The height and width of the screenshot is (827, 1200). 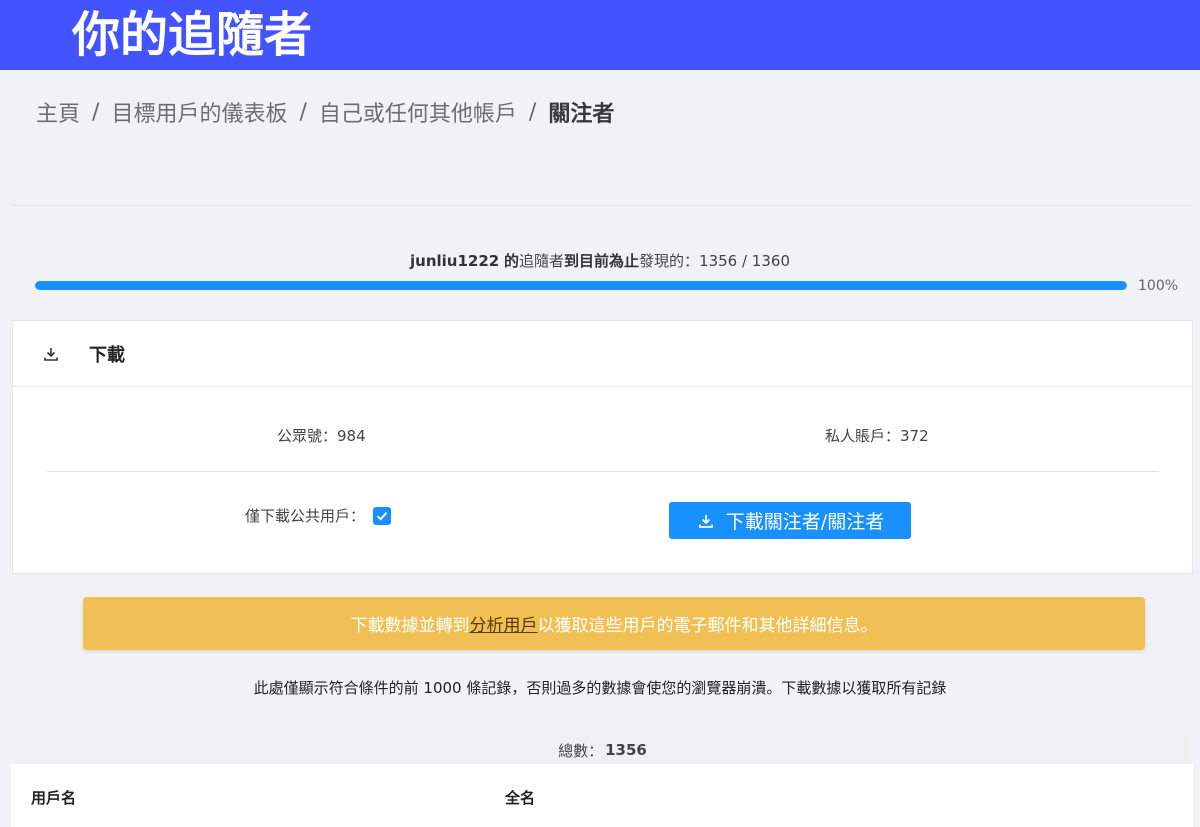 I want to click on progress-text-de: 的, so click(x=512, y=261).